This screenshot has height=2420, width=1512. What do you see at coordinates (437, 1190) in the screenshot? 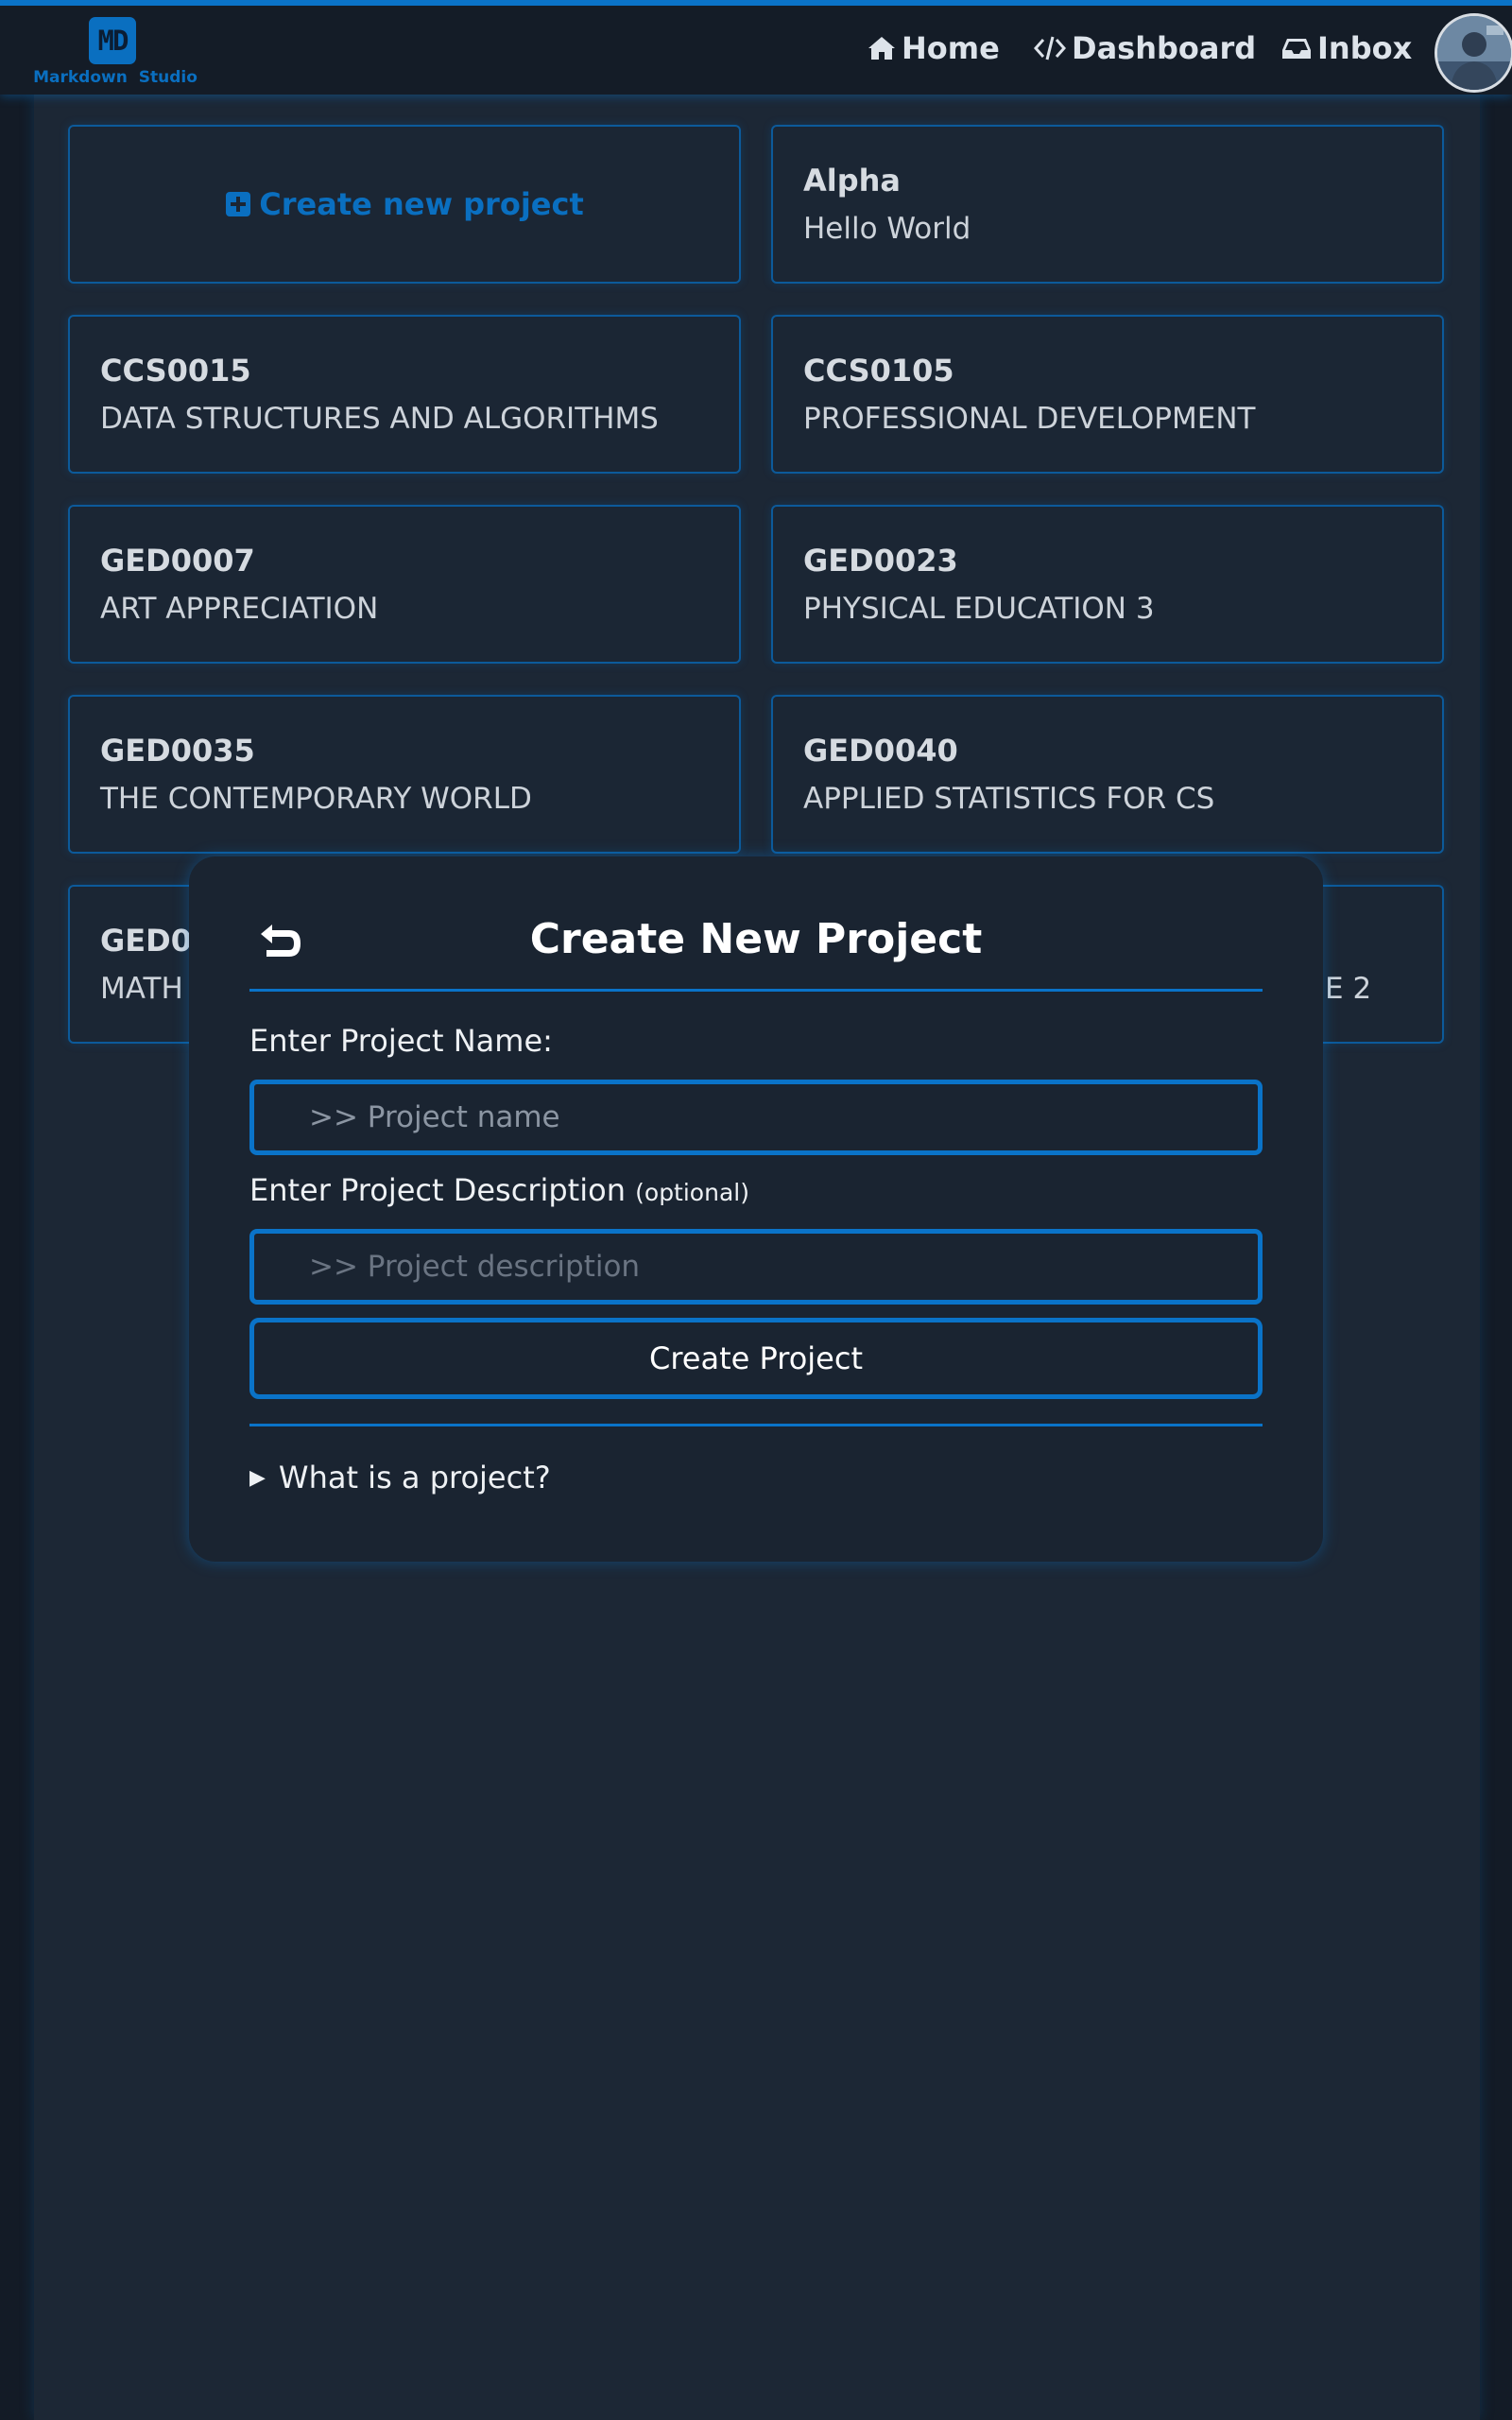
I see `description-label-text: Enter Project Description` at bounding box center [437, 1190].